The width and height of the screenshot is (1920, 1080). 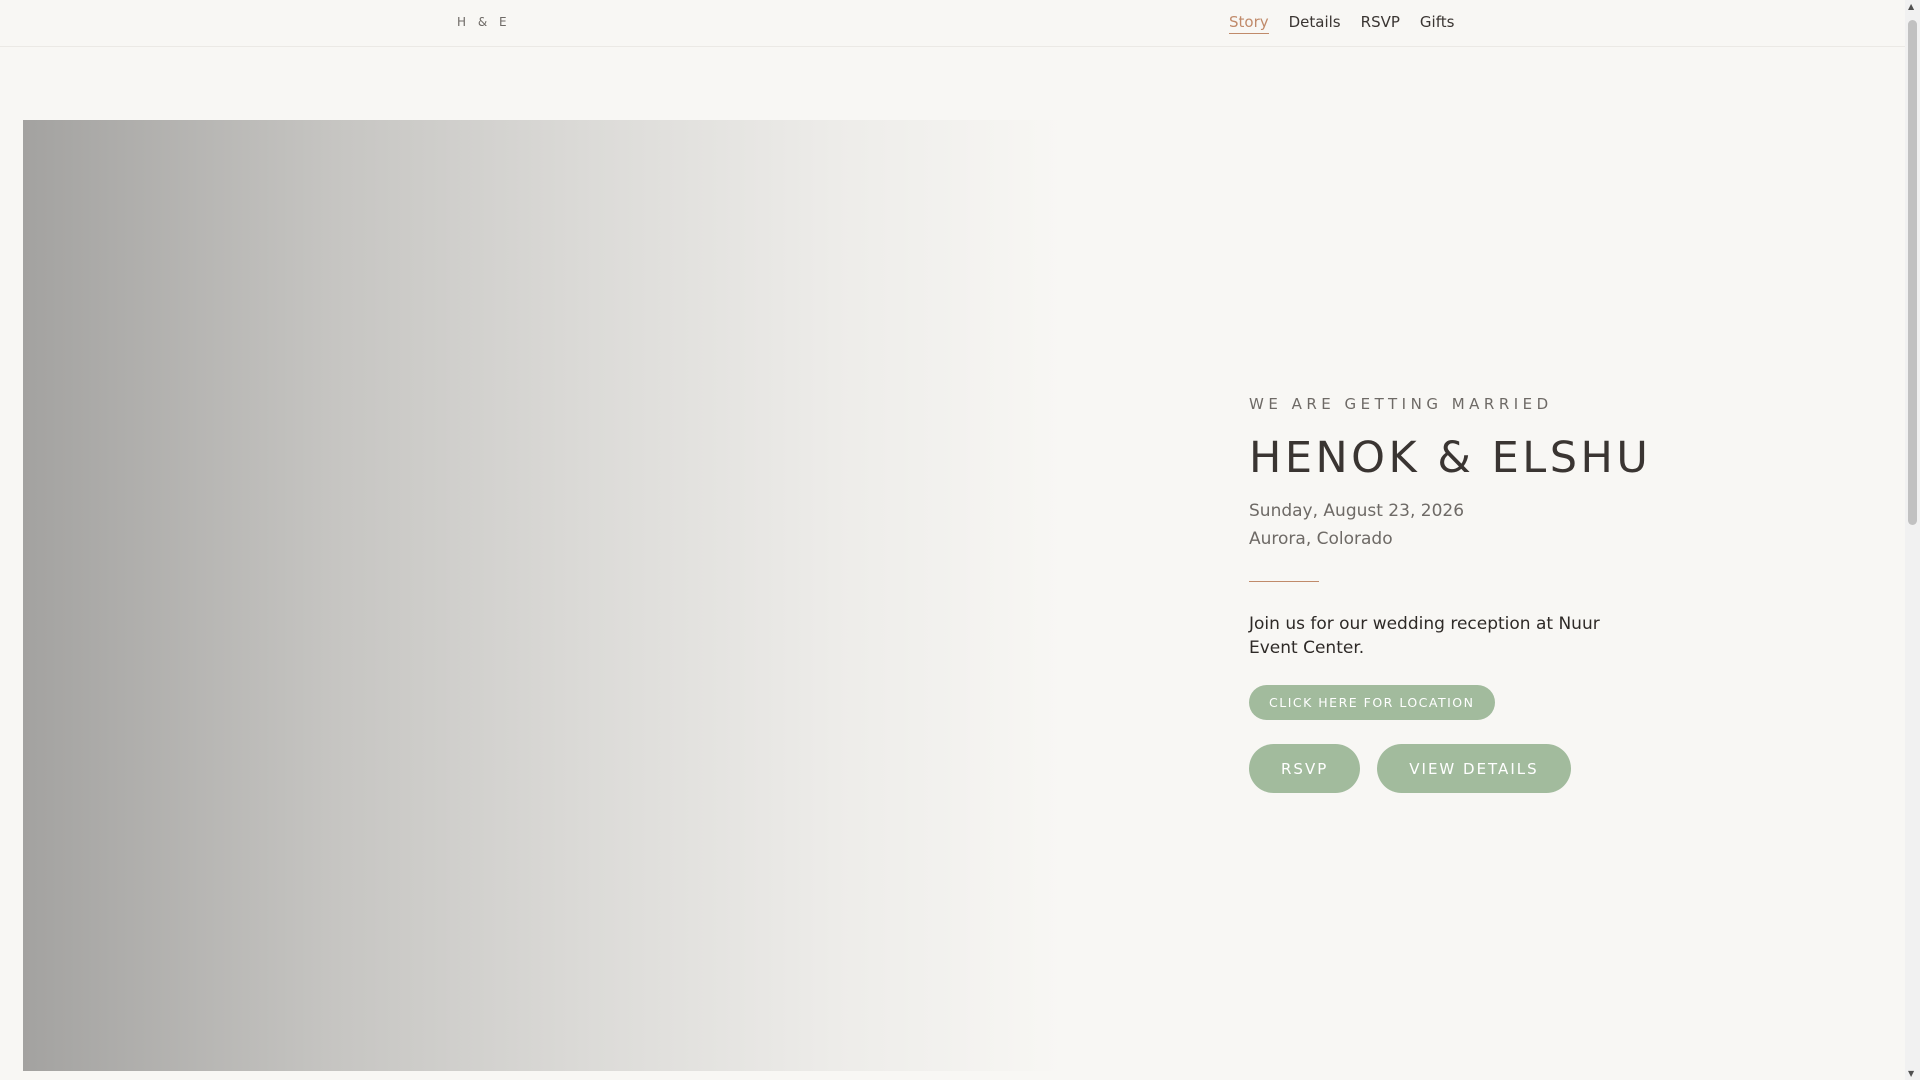 What do you see at coordinates (1401, 404) in the screenshot?
I see `hero-eyebrow: WE ARE GETTING MARRIED` at bounding box center [1401, 404].